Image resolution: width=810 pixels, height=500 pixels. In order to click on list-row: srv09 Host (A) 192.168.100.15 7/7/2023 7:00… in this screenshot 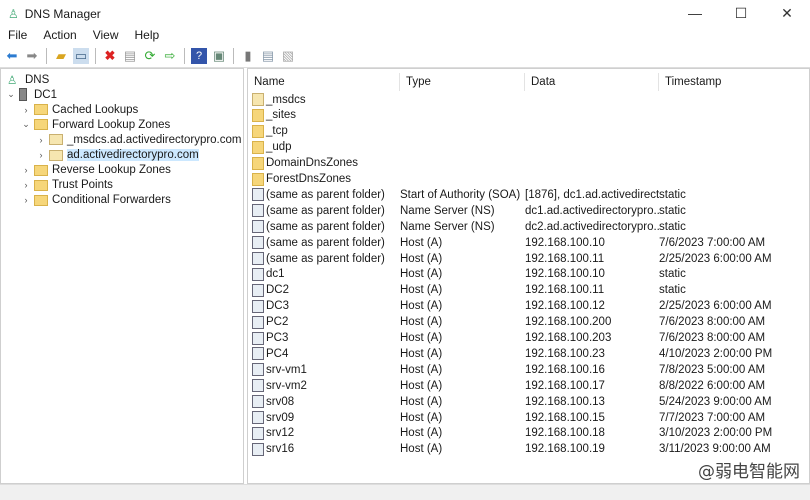, I will do `click(508, 417)`.